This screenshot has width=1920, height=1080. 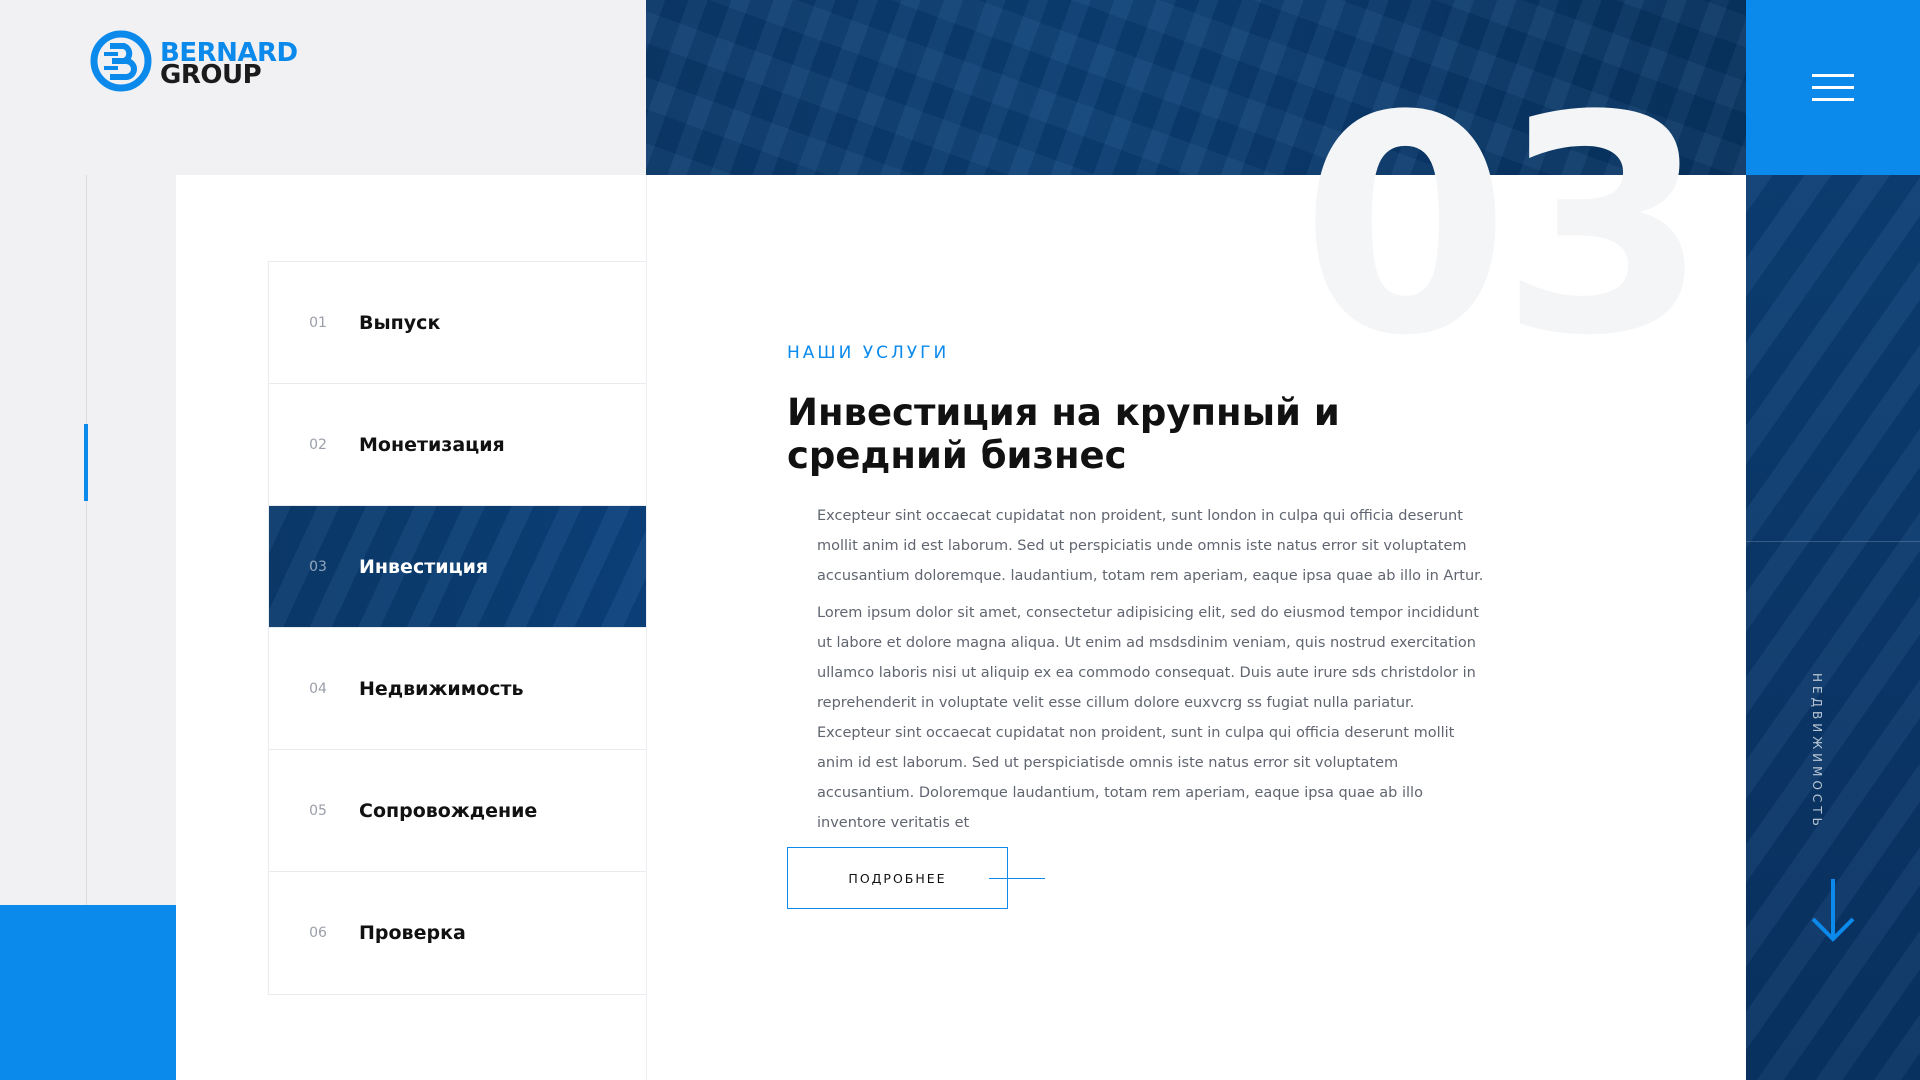 I want to click on service-item-proverka: 06 Проверка, so click(x=457, y=933).